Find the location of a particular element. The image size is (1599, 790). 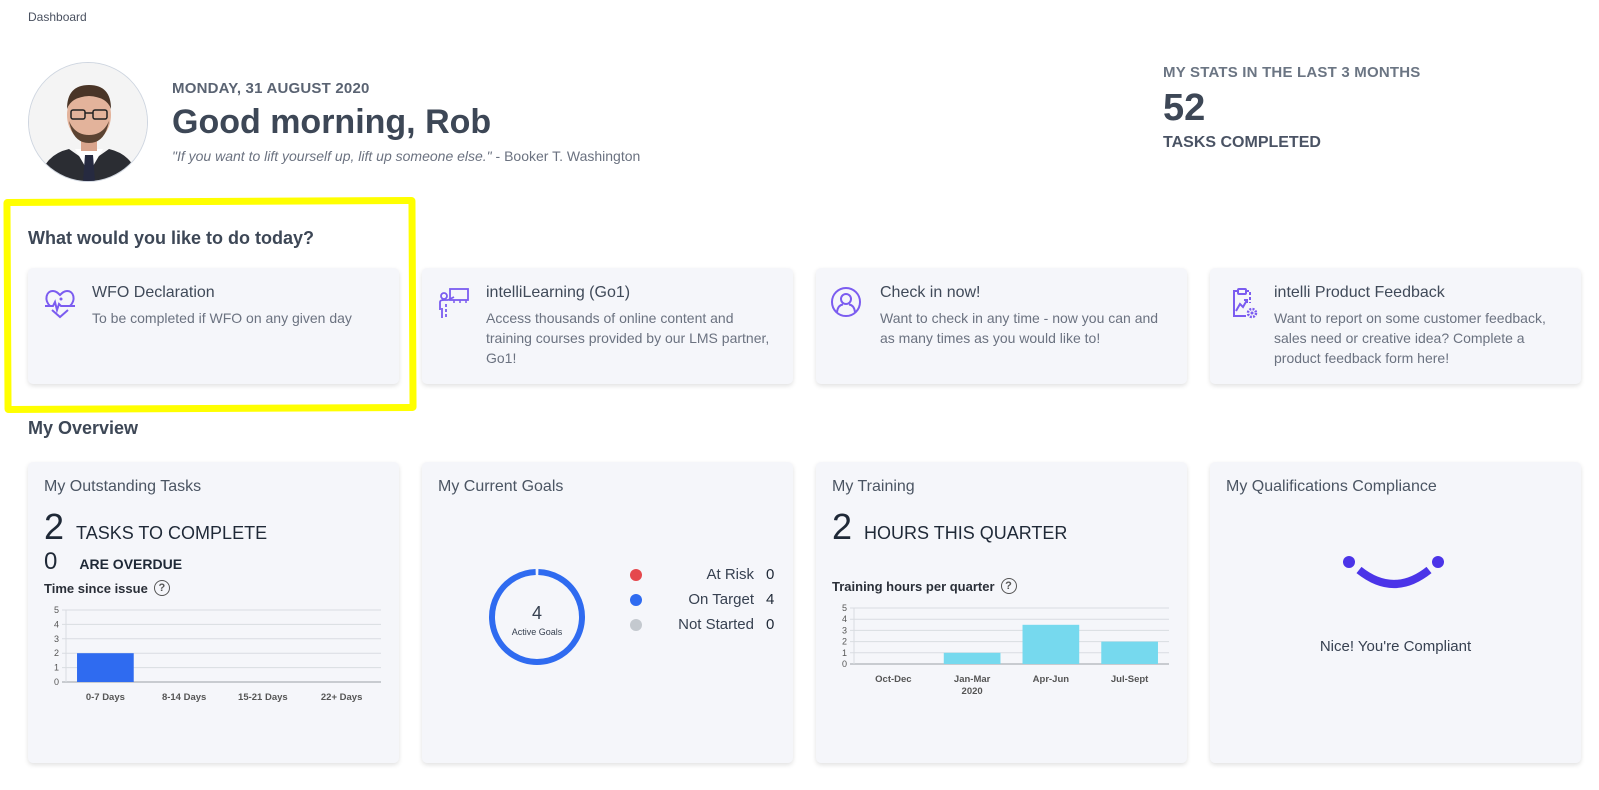

breadcrumb: Dashboard is located at coordinates (57, 17).